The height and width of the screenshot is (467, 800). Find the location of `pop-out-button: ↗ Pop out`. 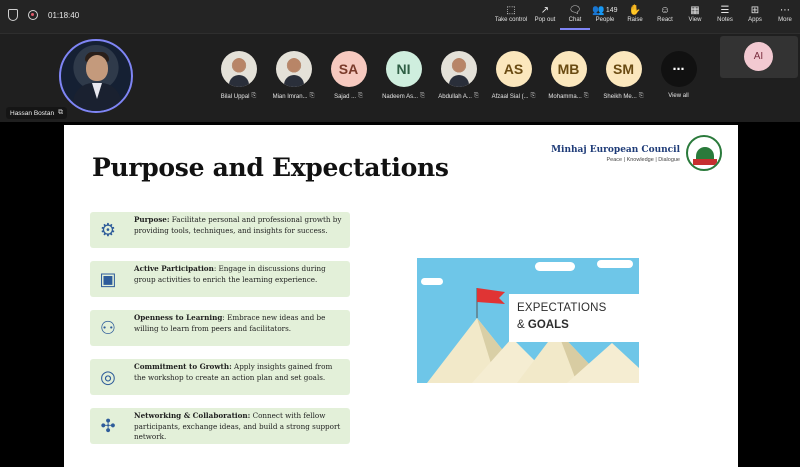

pop-out-button: ↗ Pop out is located at coordinates (545, 17).